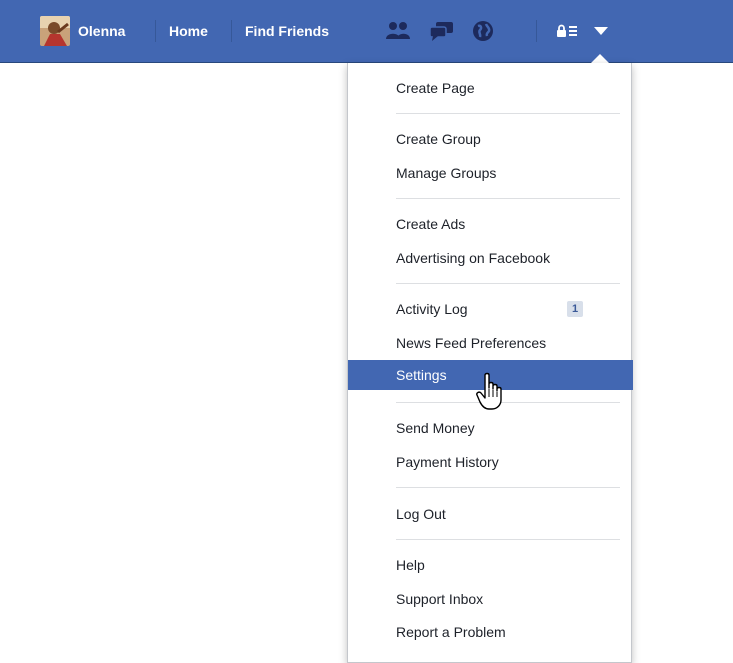  I want to click on menu-item-create-page: Create Page, so click(490, 88).